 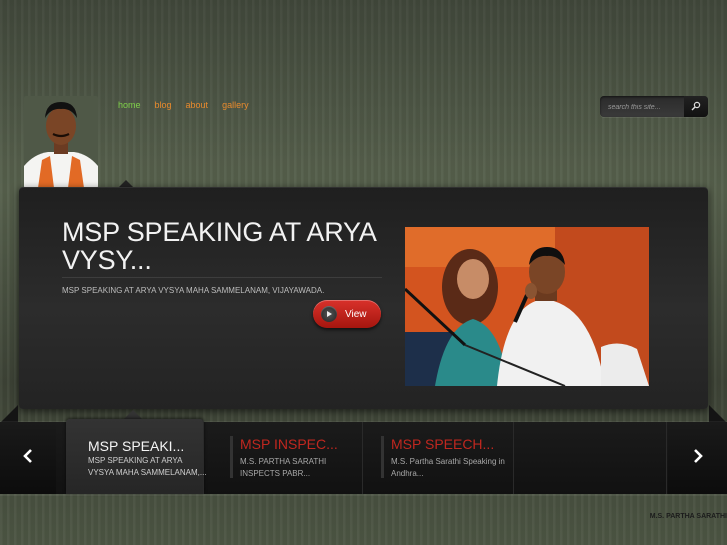 I want to click on footer-divider, so click(x=363, y=495).